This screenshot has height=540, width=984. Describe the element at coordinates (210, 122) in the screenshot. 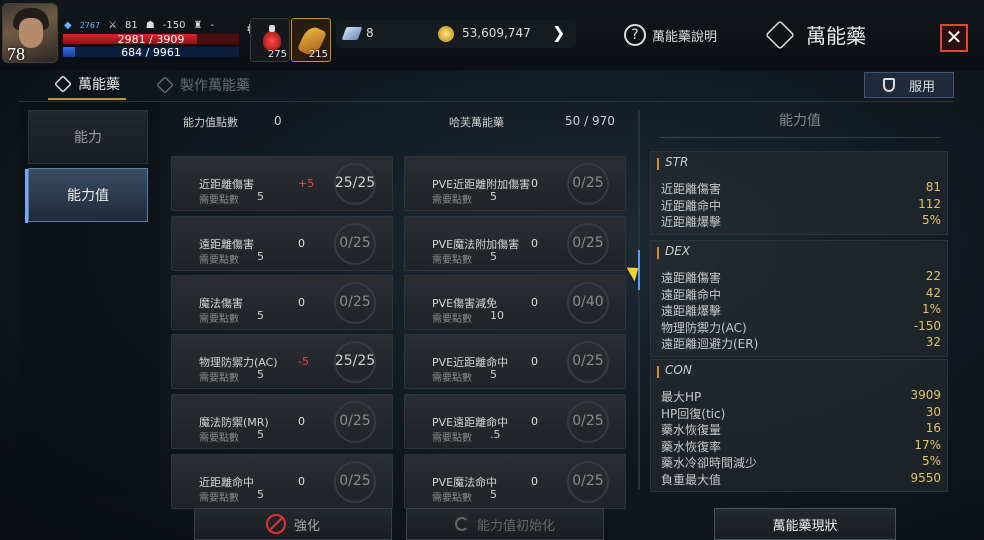

I see `points-label: 能力值點數` at that location.